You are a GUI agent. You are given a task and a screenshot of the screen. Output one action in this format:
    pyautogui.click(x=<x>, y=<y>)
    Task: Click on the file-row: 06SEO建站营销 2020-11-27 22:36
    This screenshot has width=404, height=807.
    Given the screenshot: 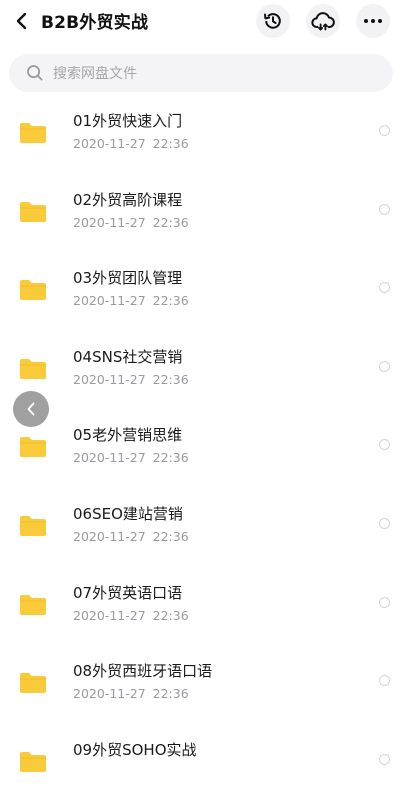 What is the action you would take?
    pyautogui.click(x=202, y=532)
    